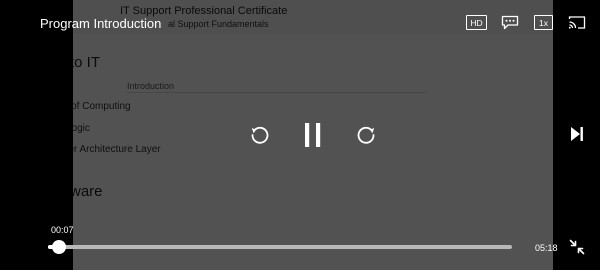 This screenshot has height=270, width=600. What do you see at coordinates (546, 248) in the screenshot?
I see `total-duration: 05:18` at bounding box center [546, 248].